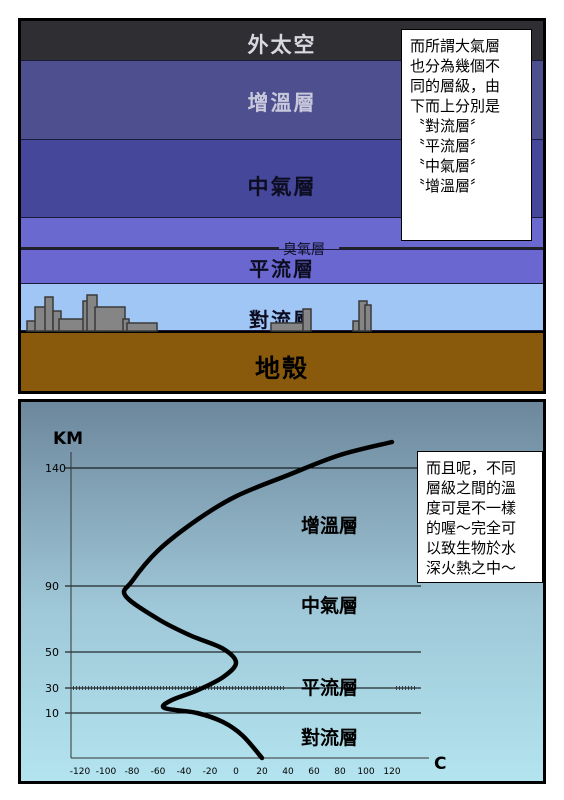  What do you see at coordinates (52, 586) in the screenshot?
I see `y-tick-label: 90` at bounding box center [52, 586].